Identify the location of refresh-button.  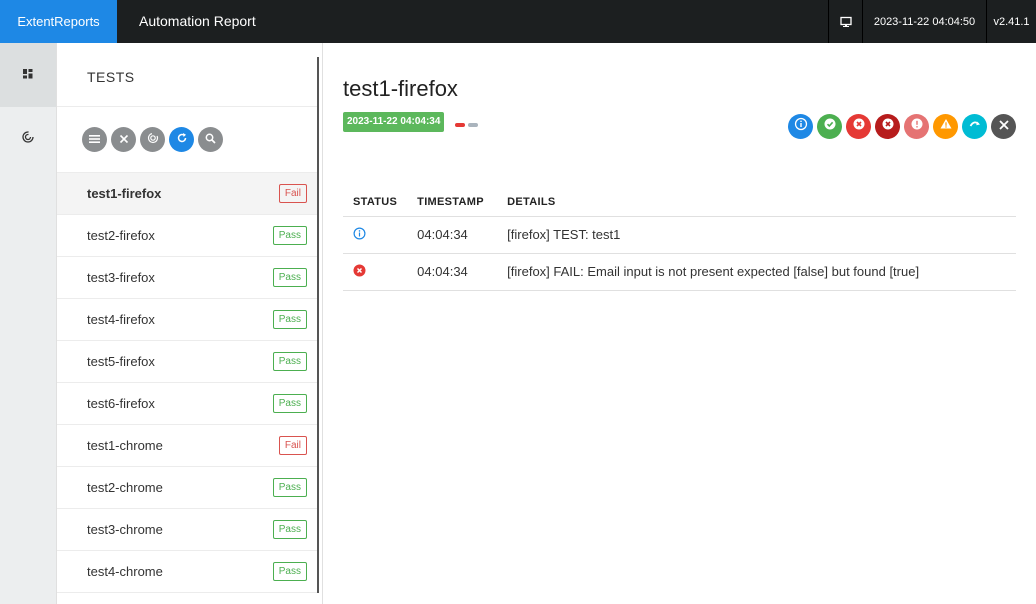
(181, 139).